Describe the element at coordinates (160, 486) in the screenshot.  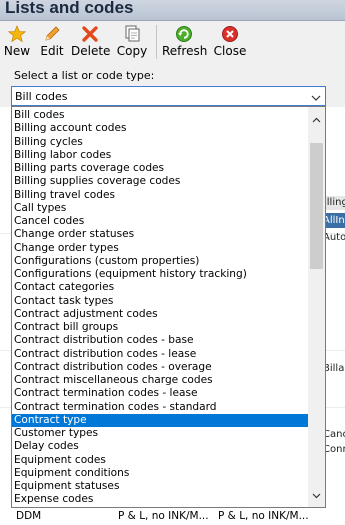
I see `dropdown-item: Equipment statuses` at that location.